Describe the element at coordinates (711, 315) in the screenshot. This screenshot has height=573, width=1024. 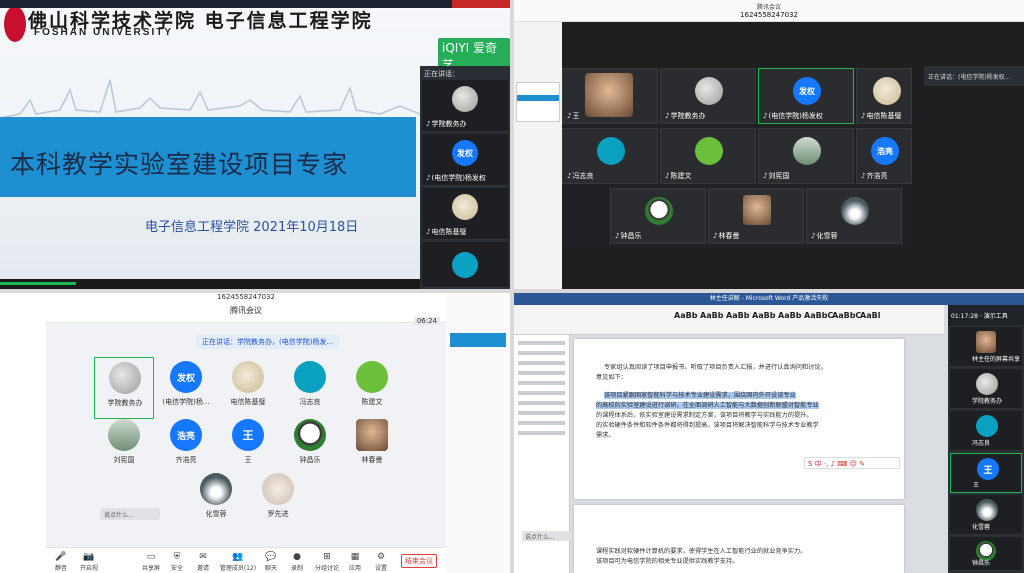
I see `style-no-spacing: AaBb` at that location.